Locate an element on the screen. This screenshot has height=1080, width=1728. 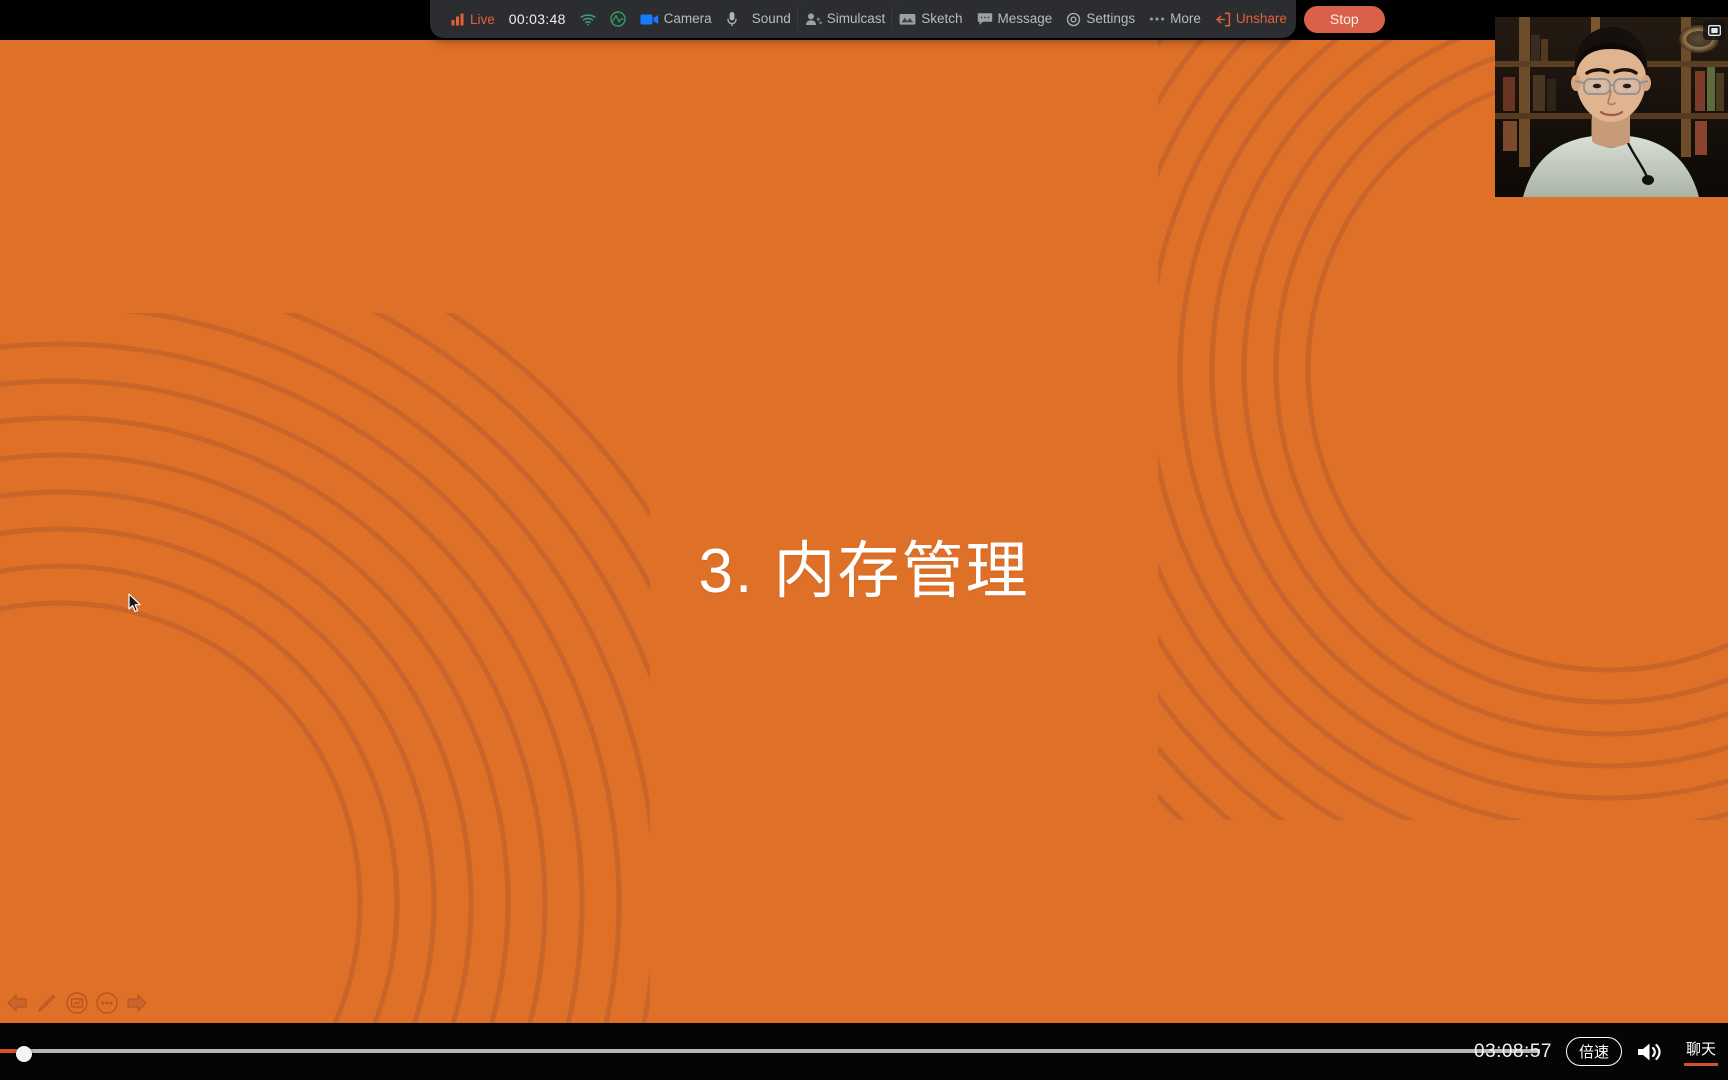
camera-toggle: Camera is located at coordinates (676, 19).